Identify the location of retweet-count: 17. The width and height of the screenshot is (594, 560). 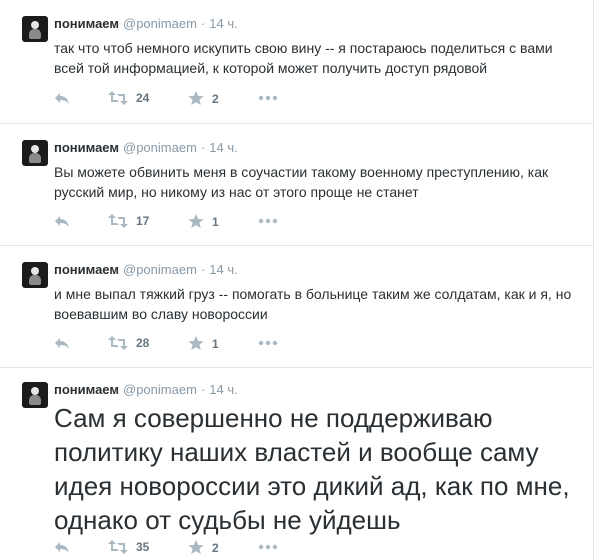
(143, 221).